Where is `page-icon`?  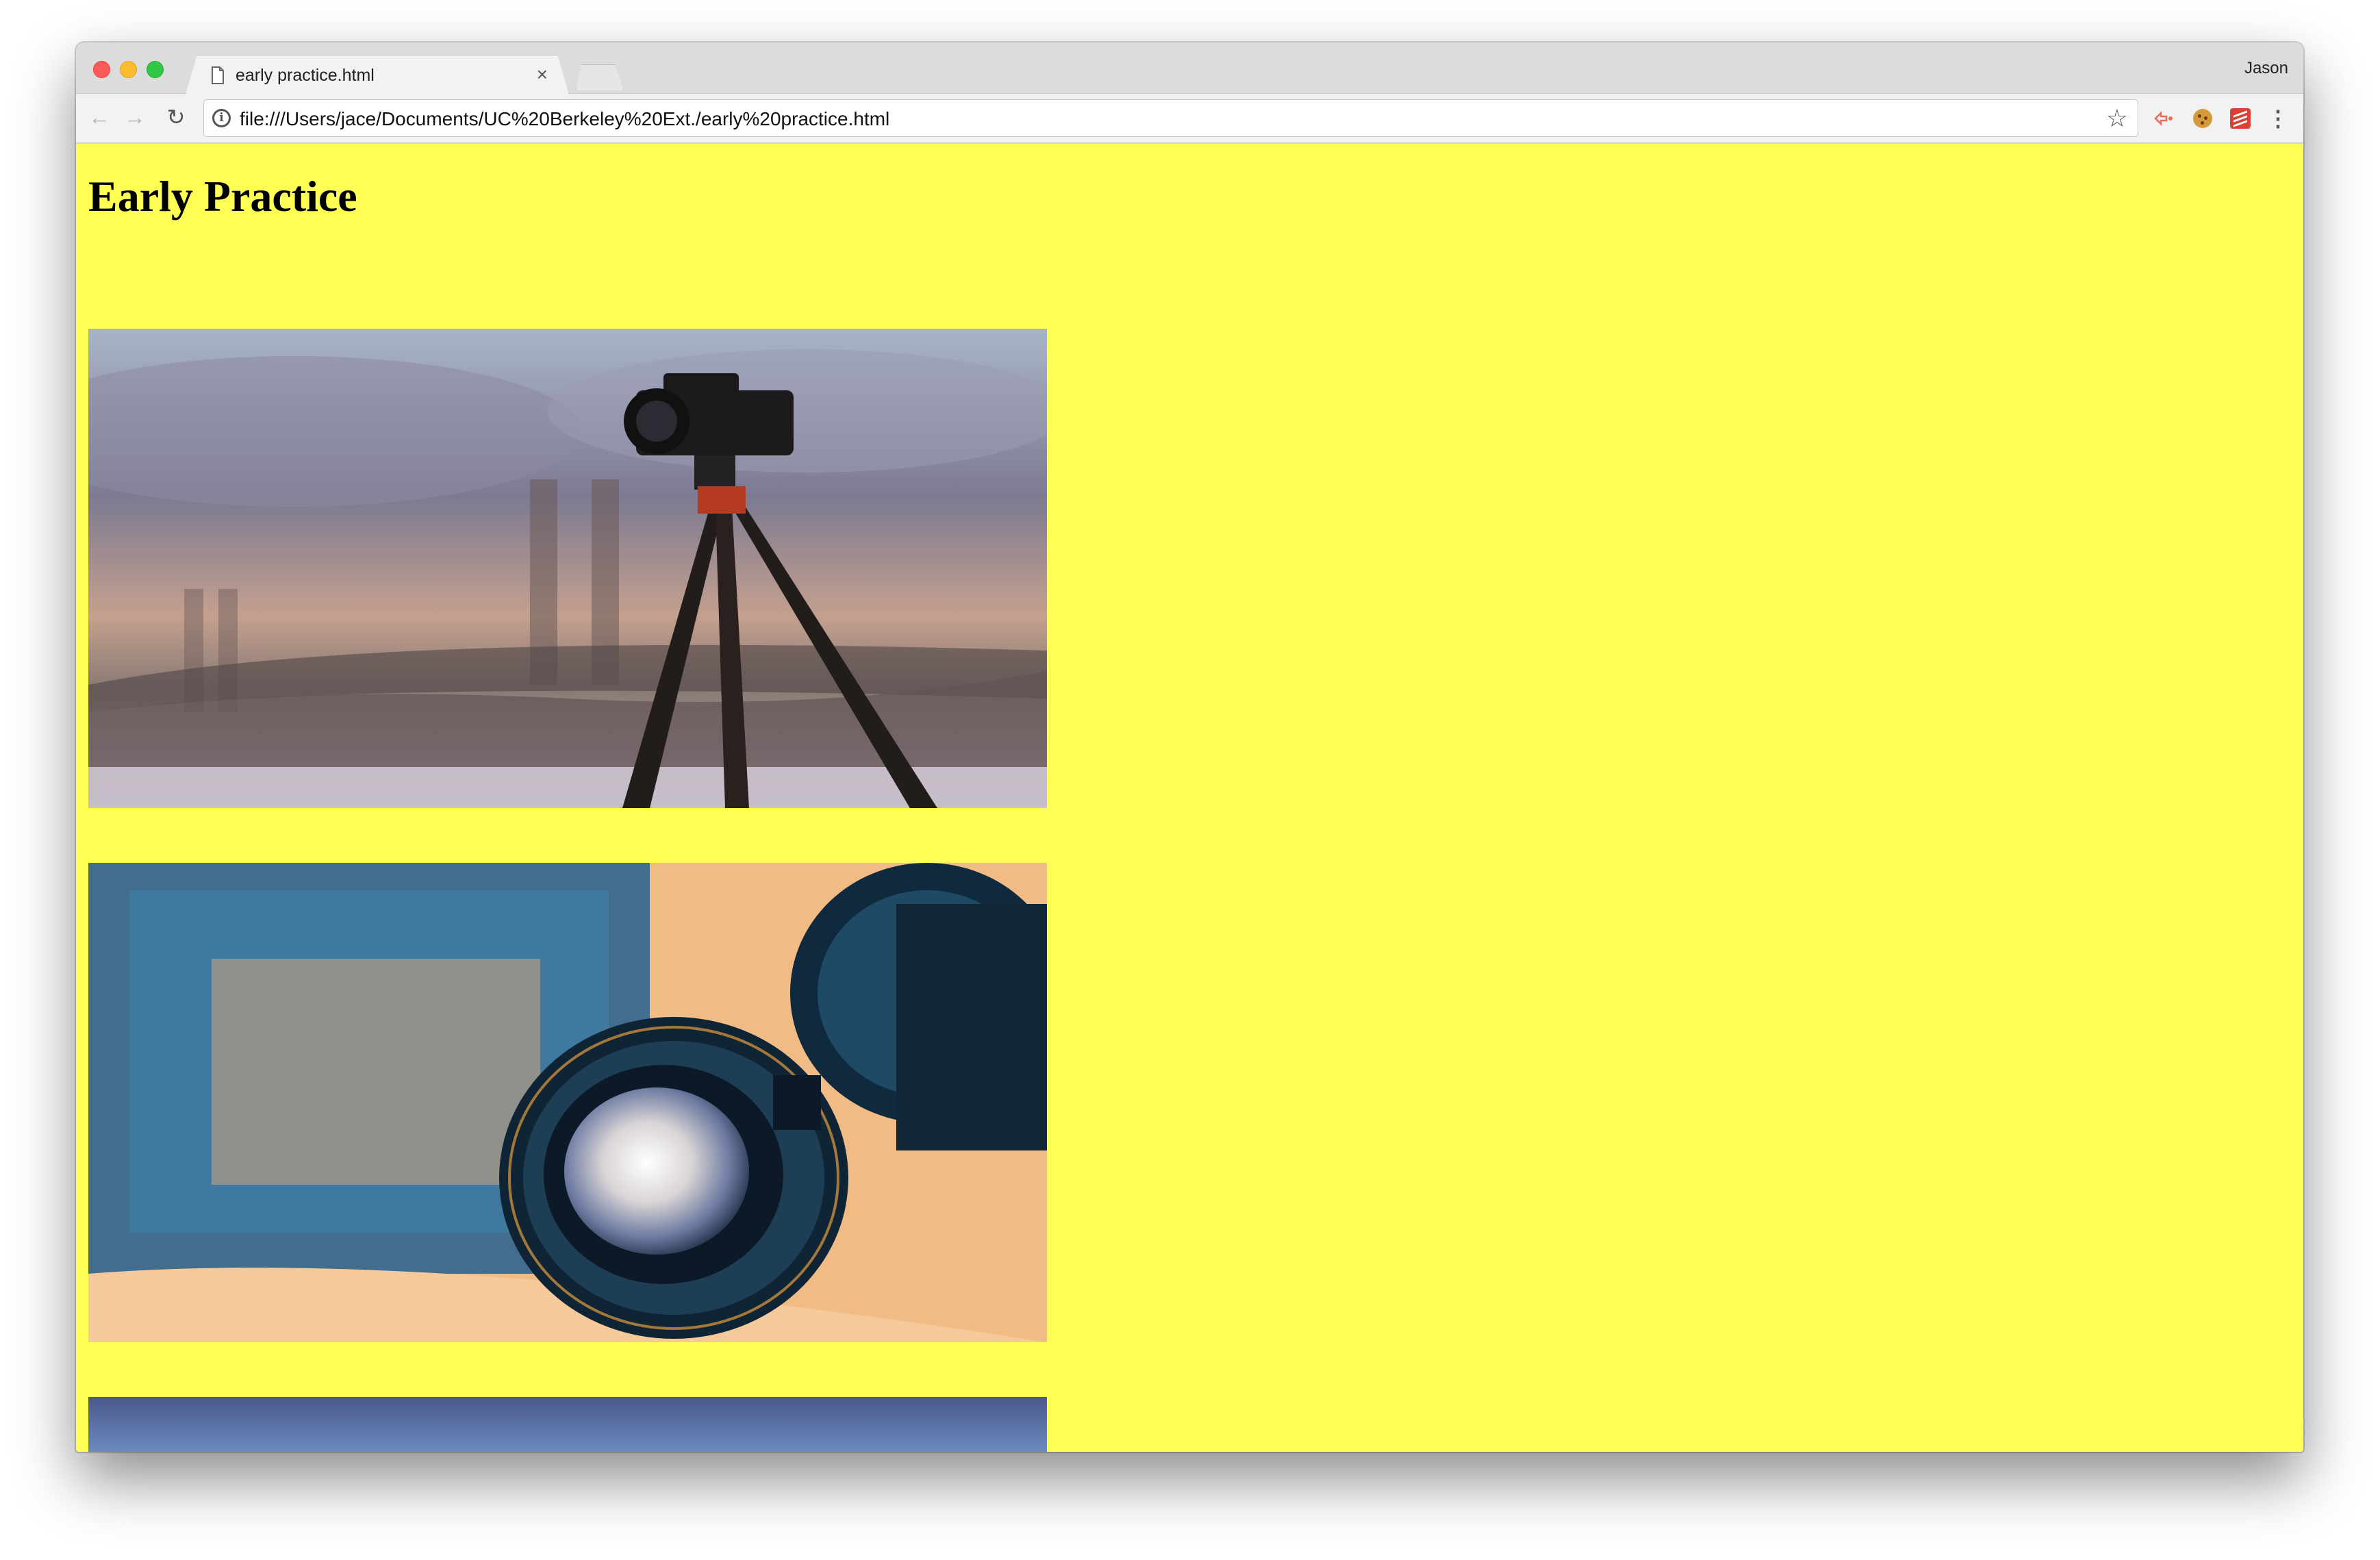
page-icon is located at coordinates (218, 75).